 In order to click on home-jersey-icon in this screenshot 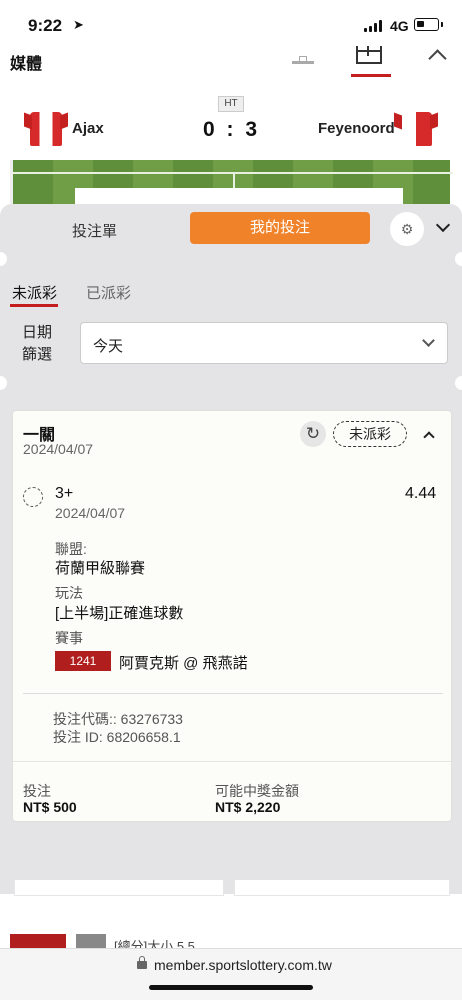, I will do `click(46, 129)`.